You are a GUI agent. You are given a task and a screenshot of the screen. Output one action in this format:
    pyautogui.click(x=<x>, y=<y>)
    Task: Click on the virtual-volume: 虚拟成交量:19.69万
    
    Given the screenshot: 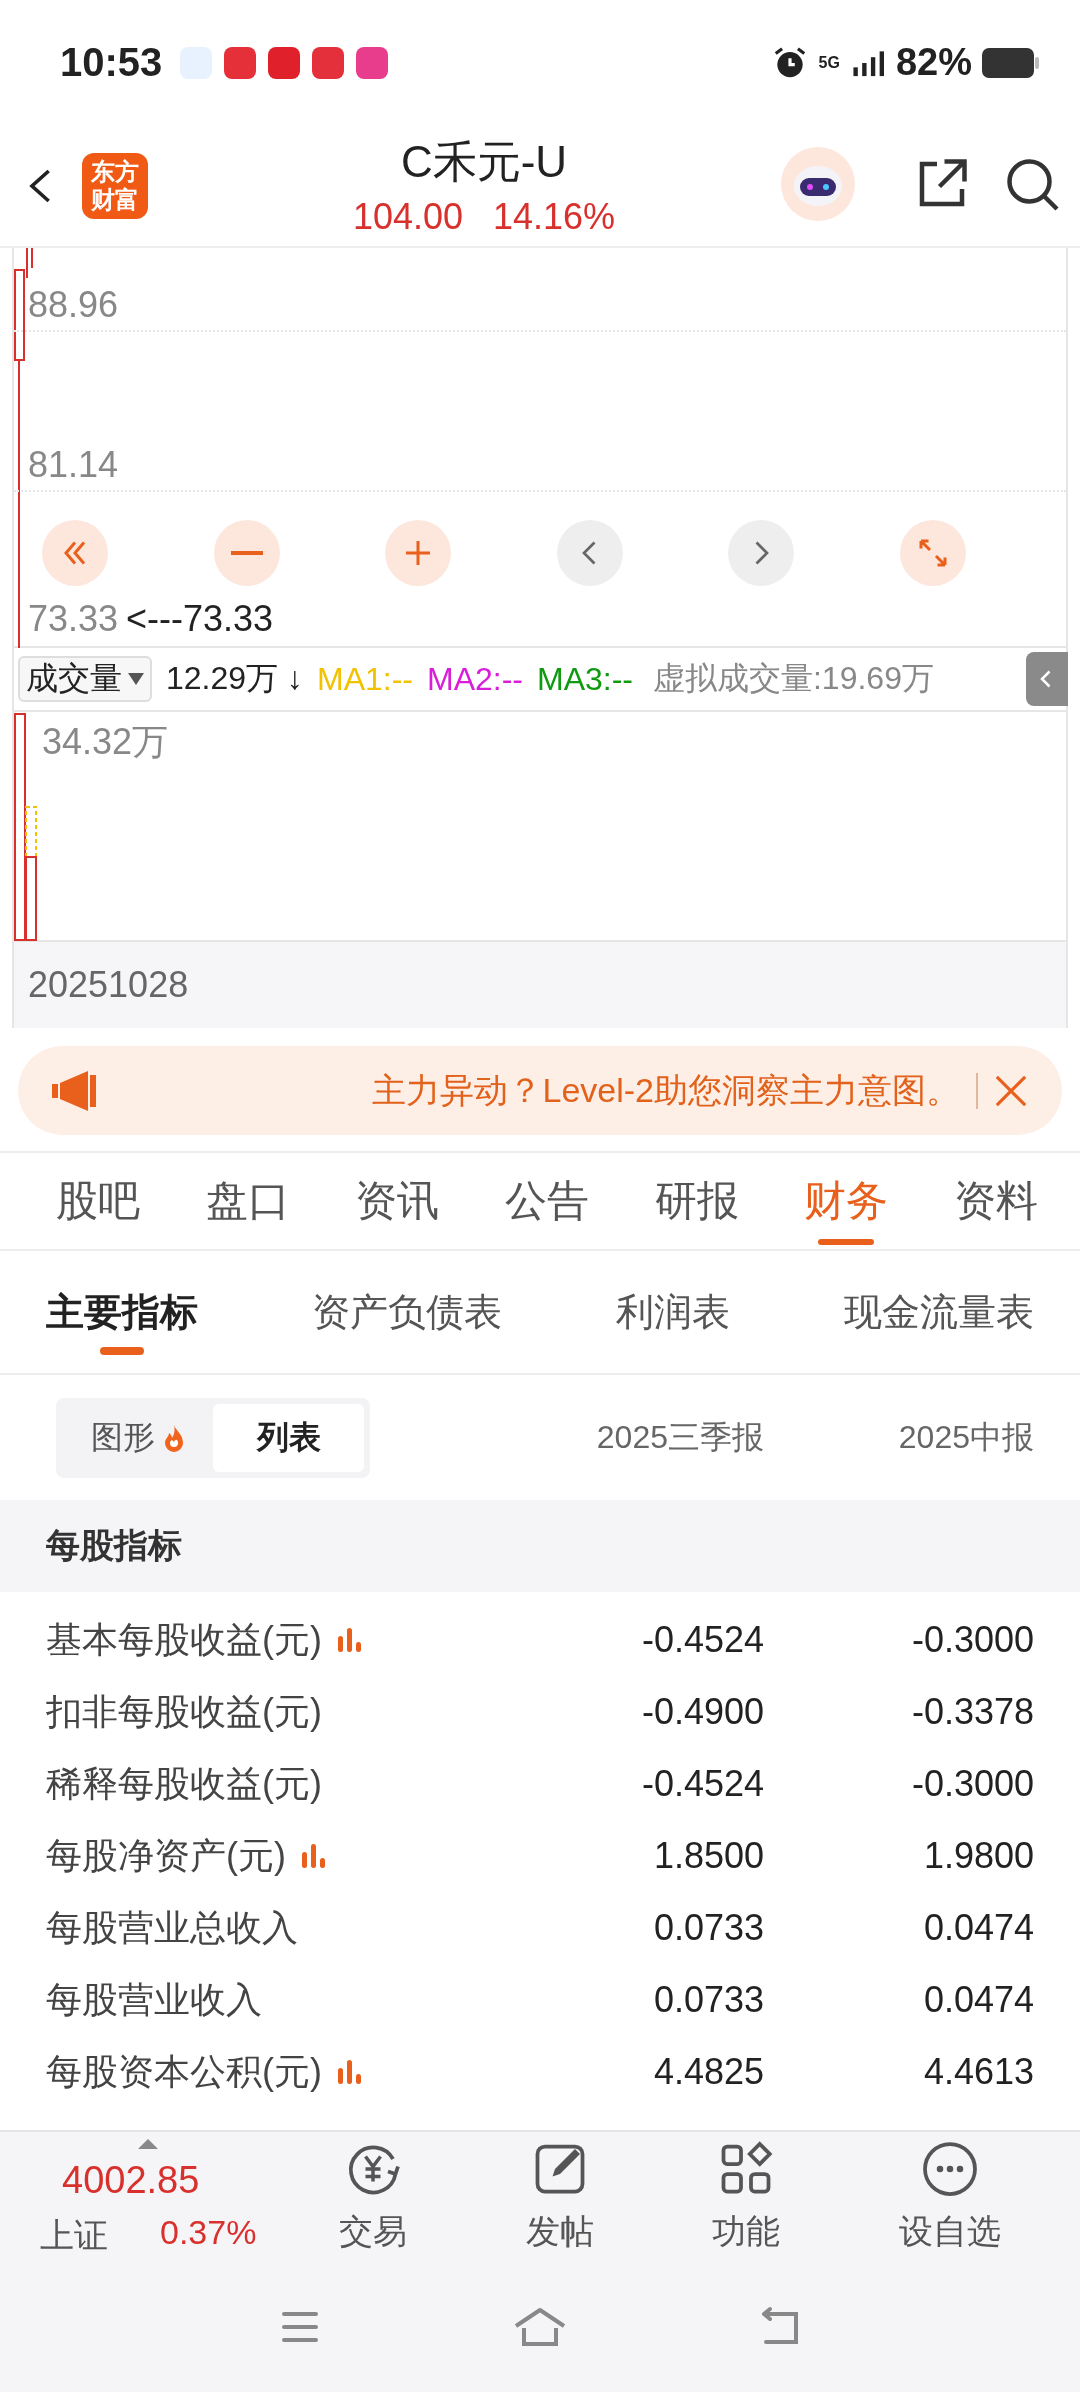 What is the action you would take?
    pyautogui.click(x=793, y=678)
    